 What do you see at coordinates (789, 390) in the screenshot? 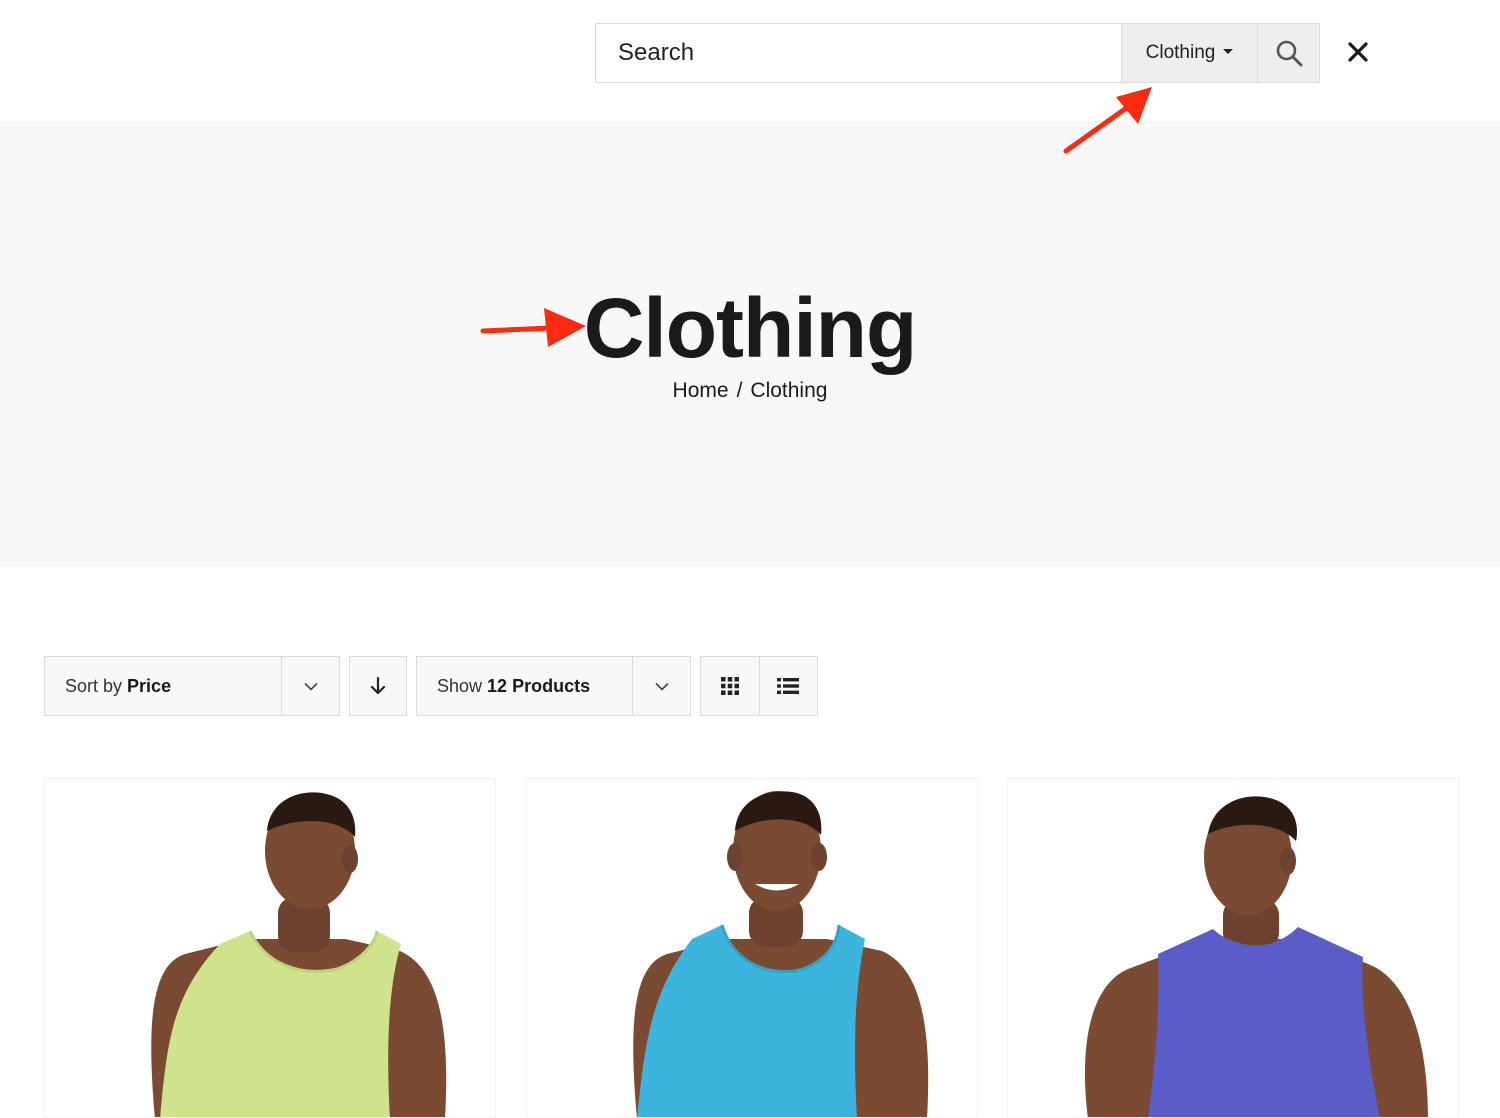
I see `breadcrumb-current: Clothing` at bounding box center [789, 390].